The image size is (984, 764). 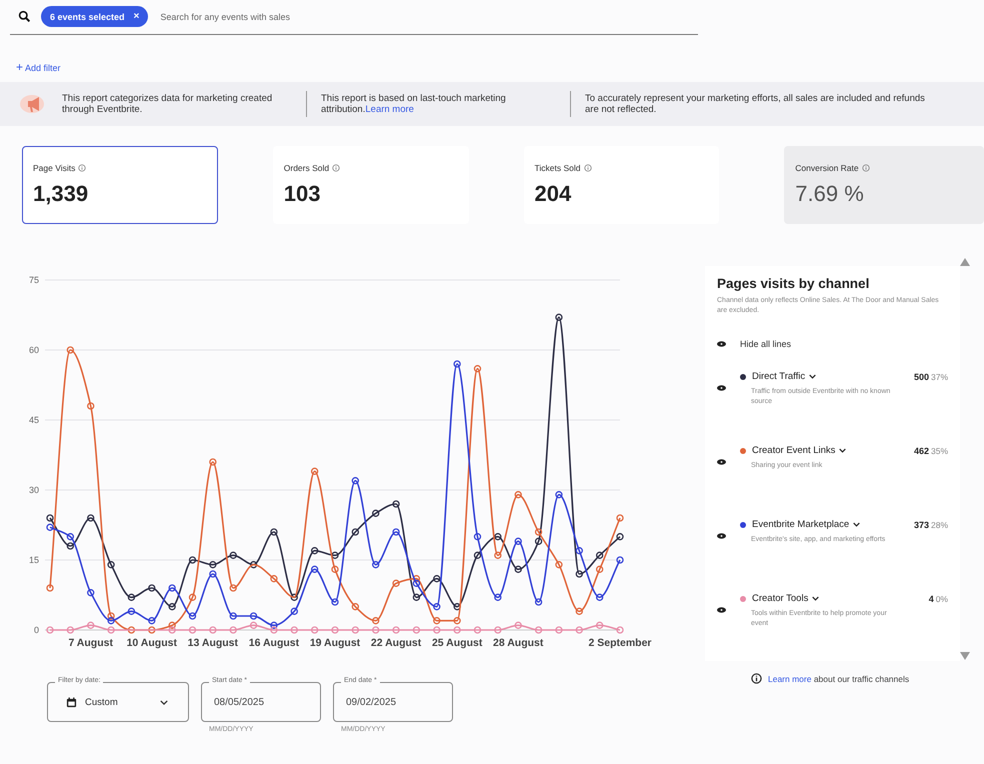 What do you see at coordinates (33, 490) in the screenshot?
I see `y-axis-label: 30` at bounding box center [33, 490].